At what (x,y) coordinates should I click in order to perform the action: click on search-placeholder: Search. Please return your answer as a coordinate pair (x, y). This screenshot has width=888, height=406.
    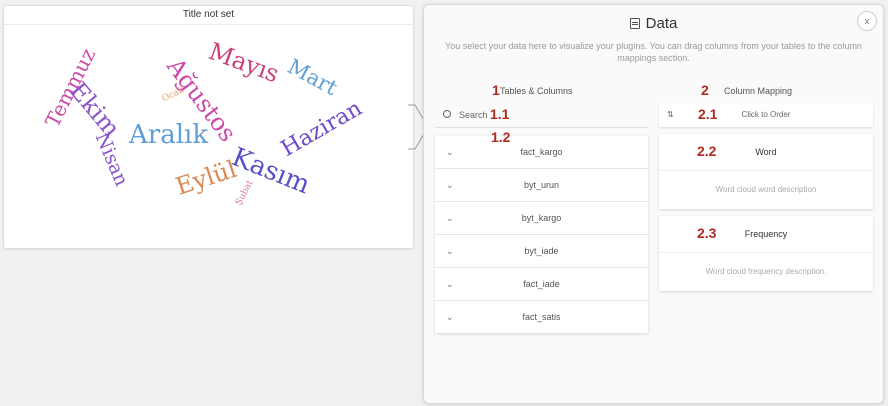
    Looking at the image, I should click on (473, 115).